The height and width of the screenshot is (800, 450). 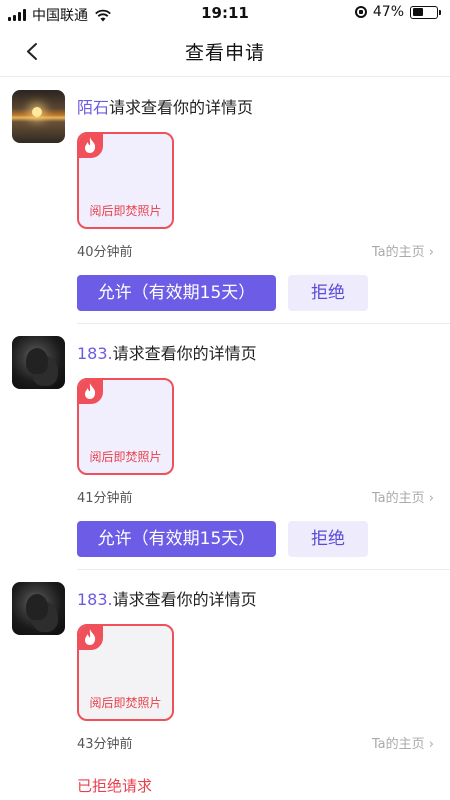 I want to click on status-right: 47%, so click(x=397, y=12).